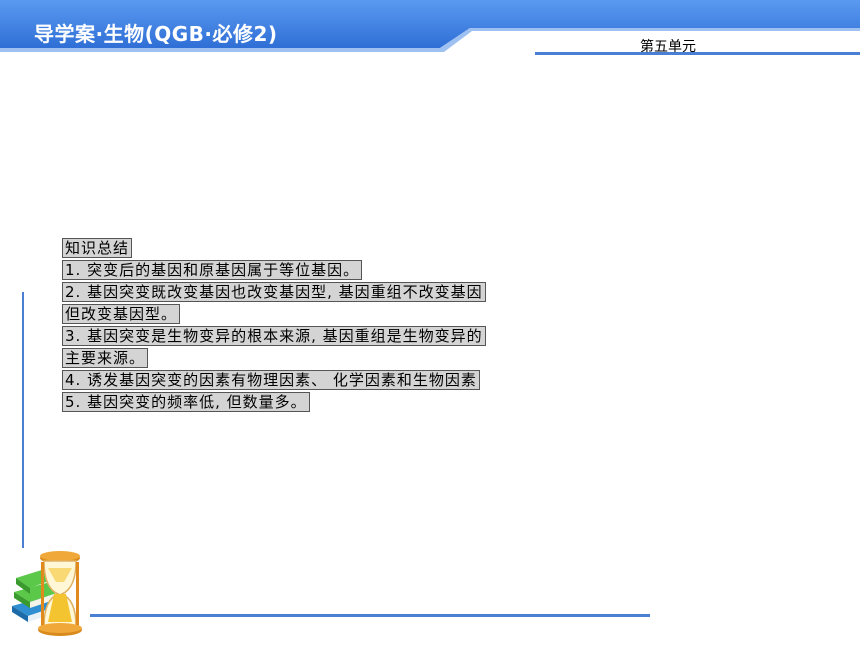 The width and height of the screenshot is (860, 645). I want to click on summary-line: 4. 诱发基因突变的因素有物理因素、 化学因素和生物因素, so click(271, 380).